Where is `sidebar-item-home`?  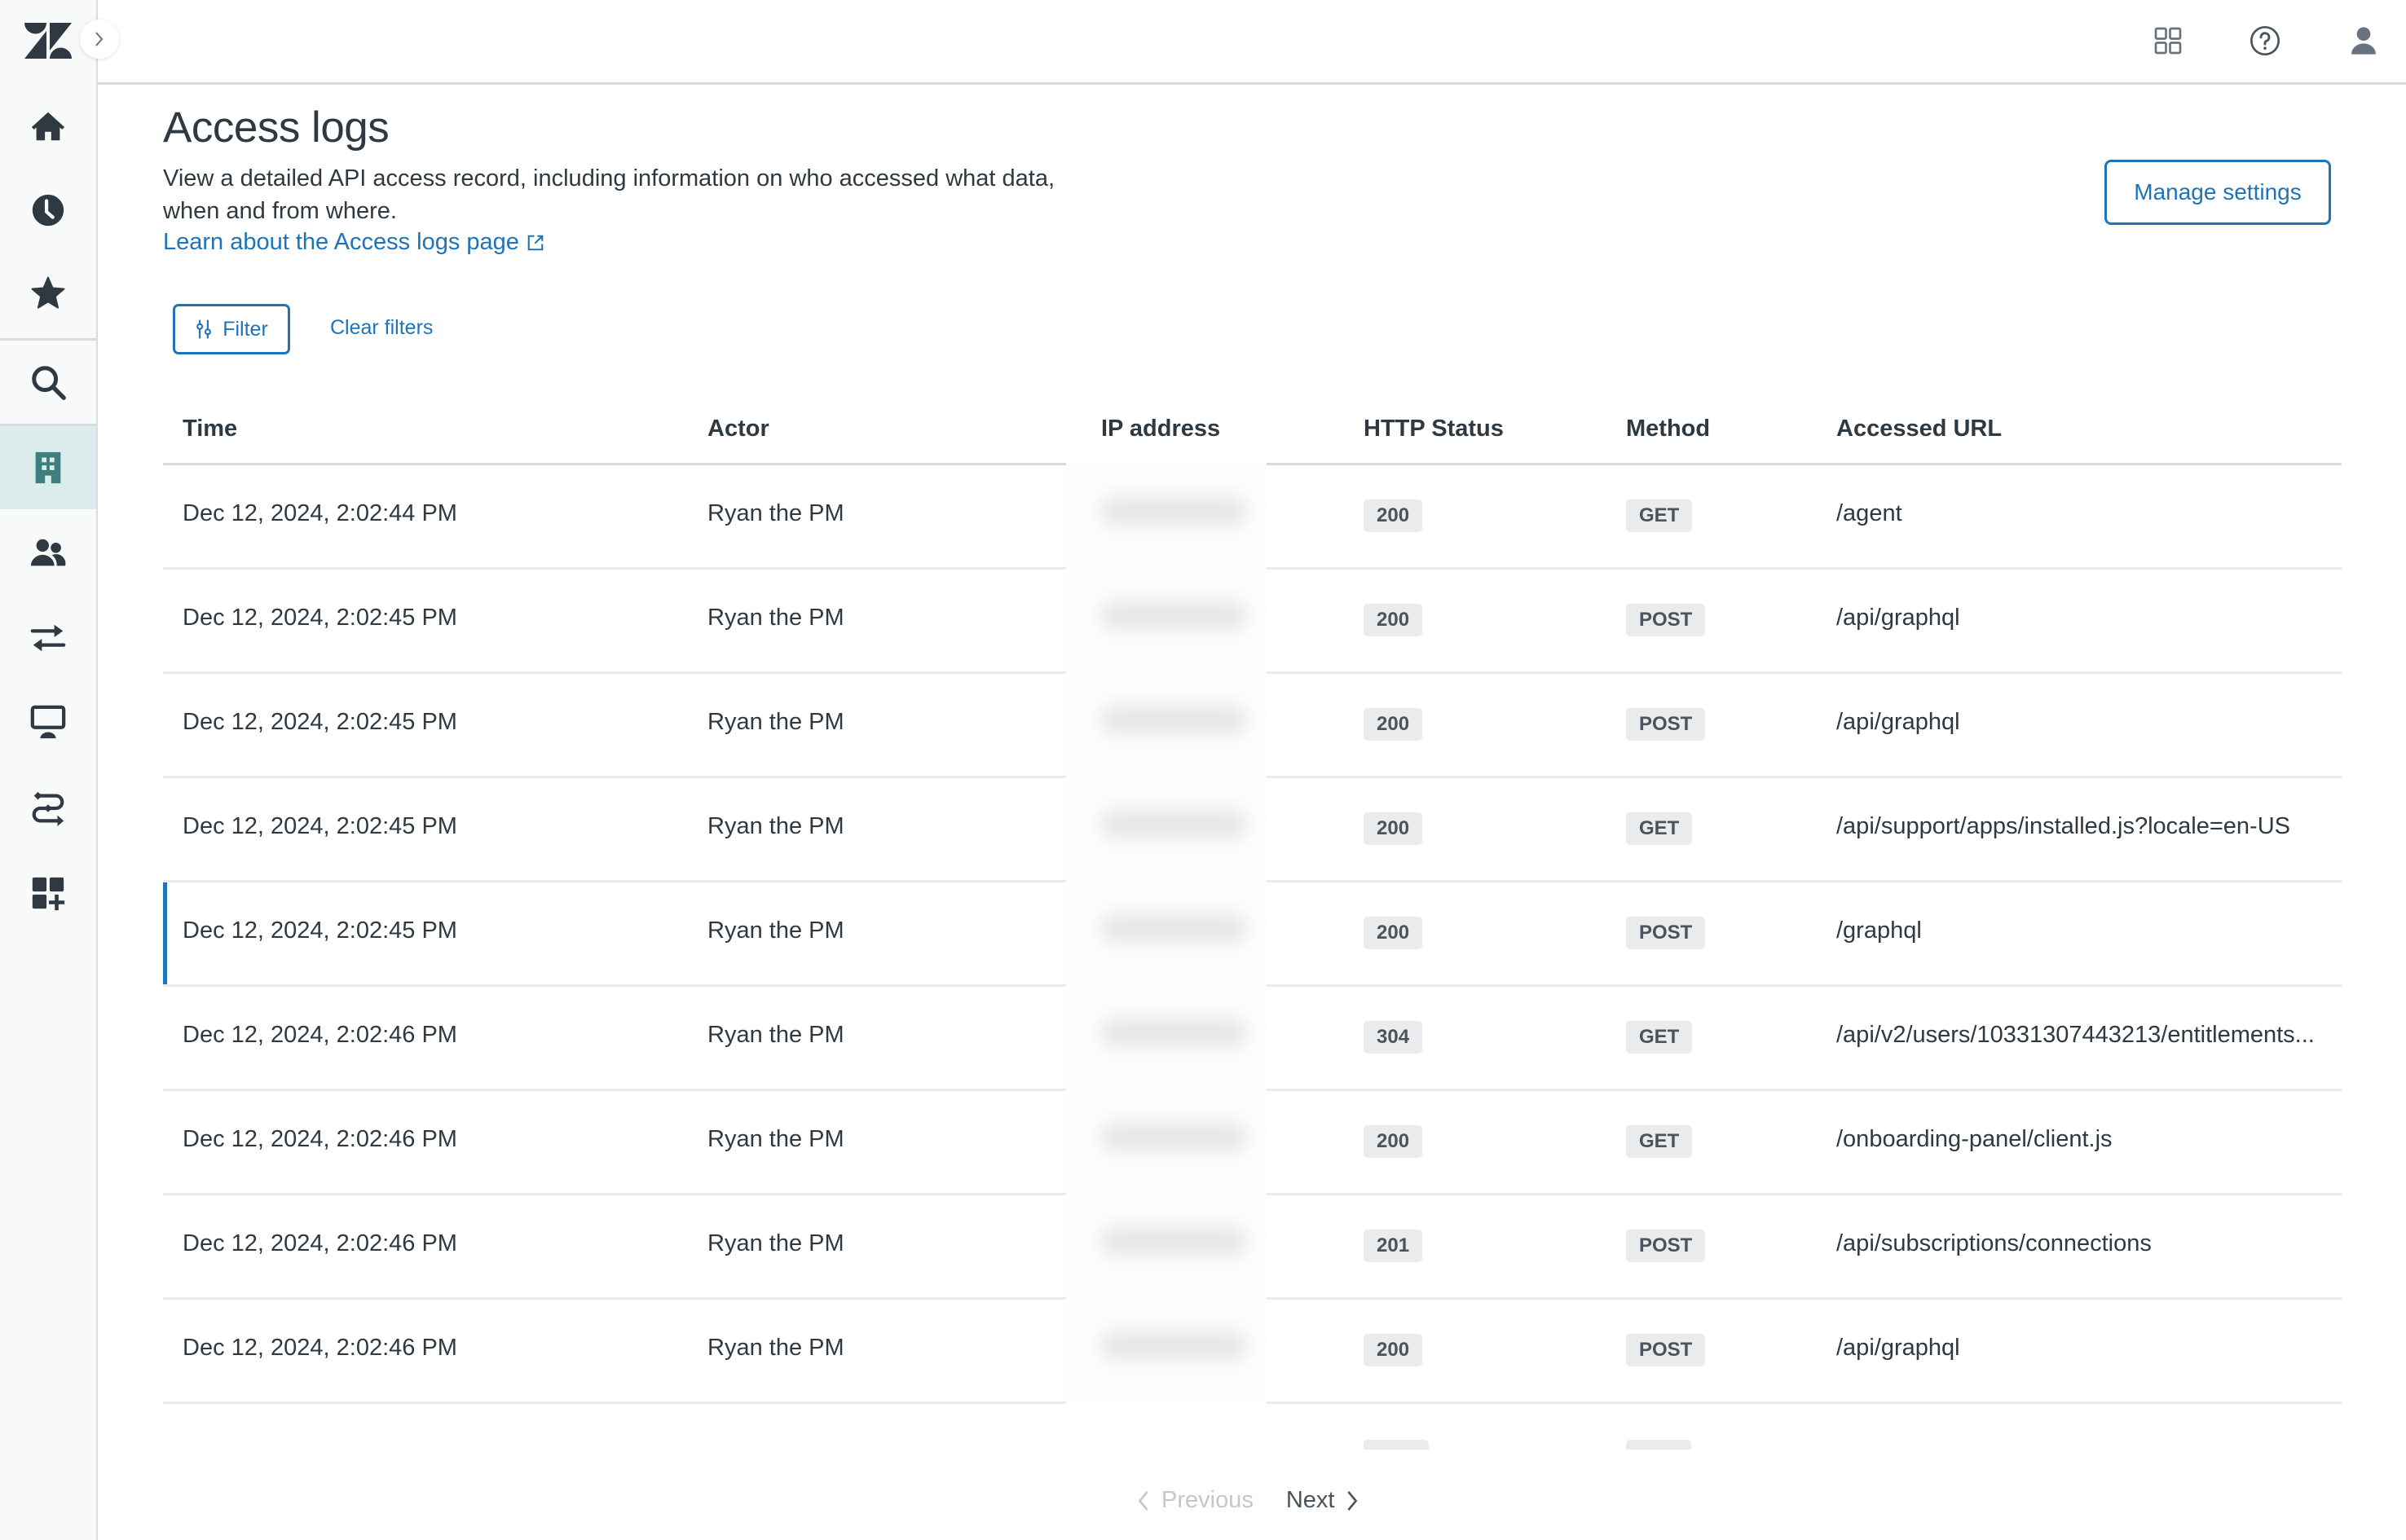
sidebar-item-home is located at coordinates (48, 126).